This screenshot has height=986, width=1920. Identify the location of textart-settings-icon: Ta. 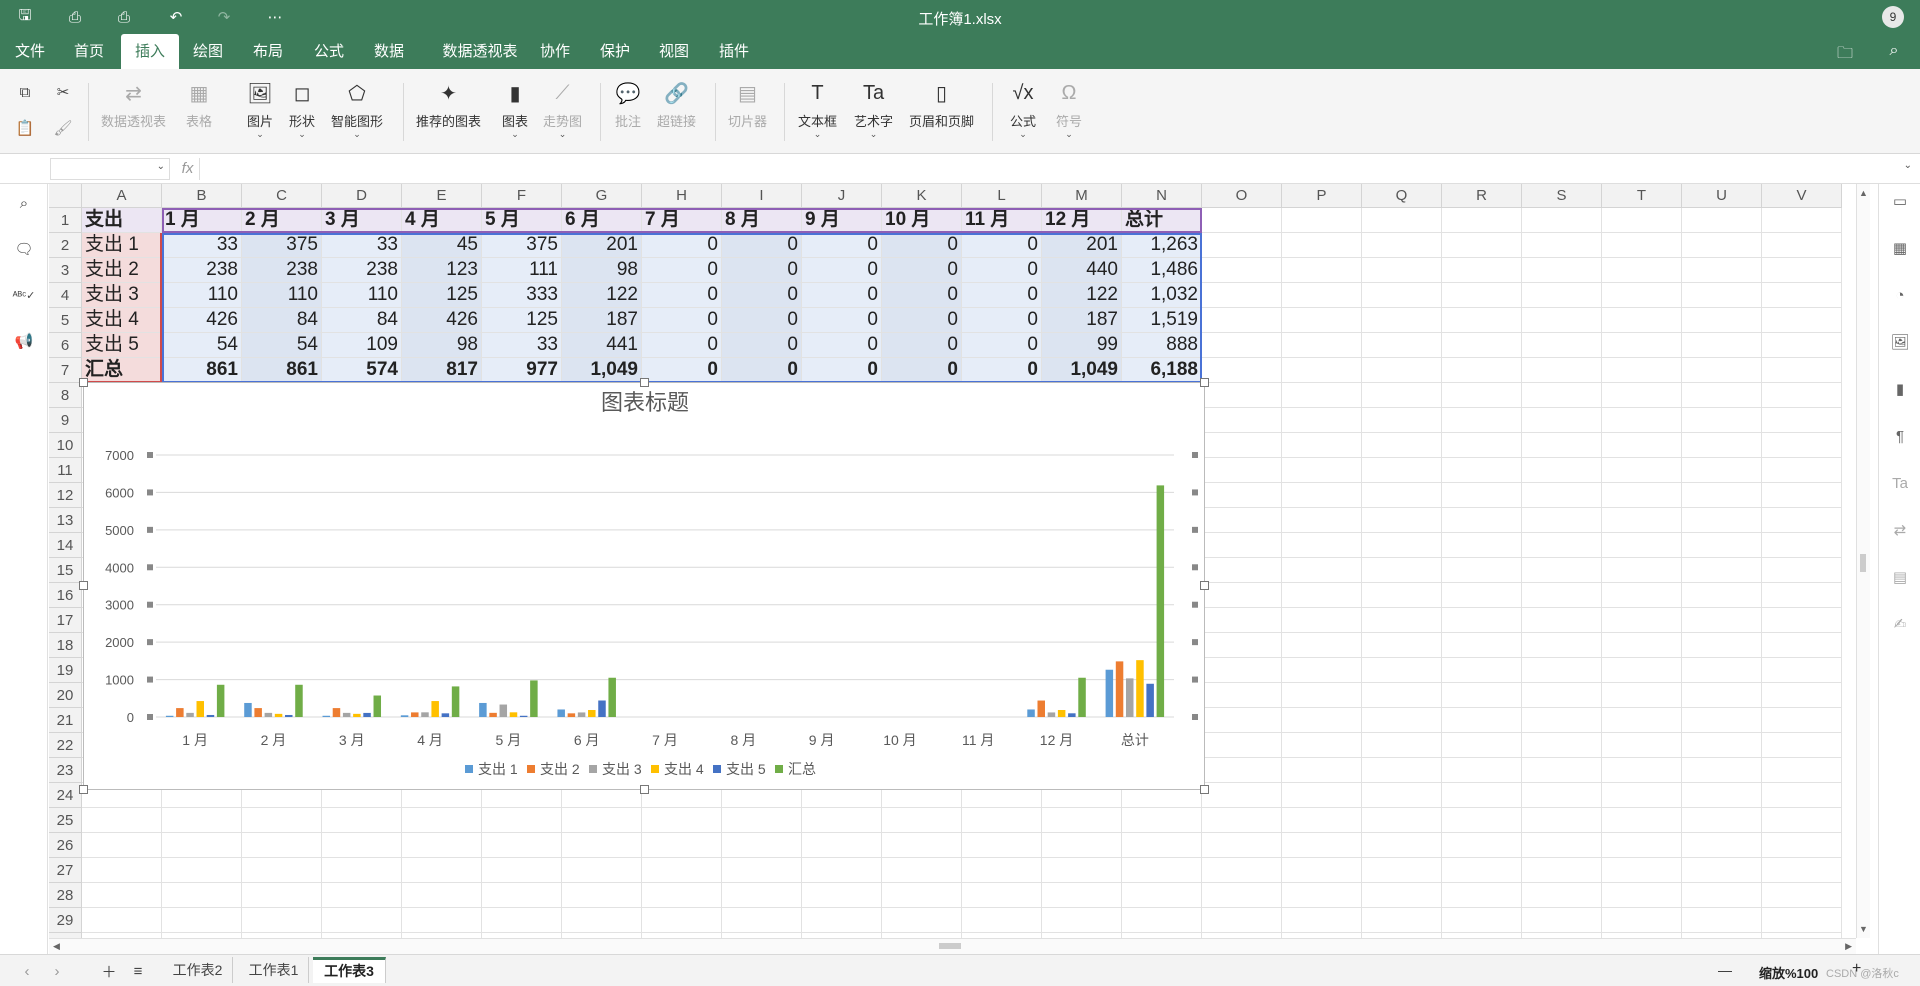
(1900, 483).